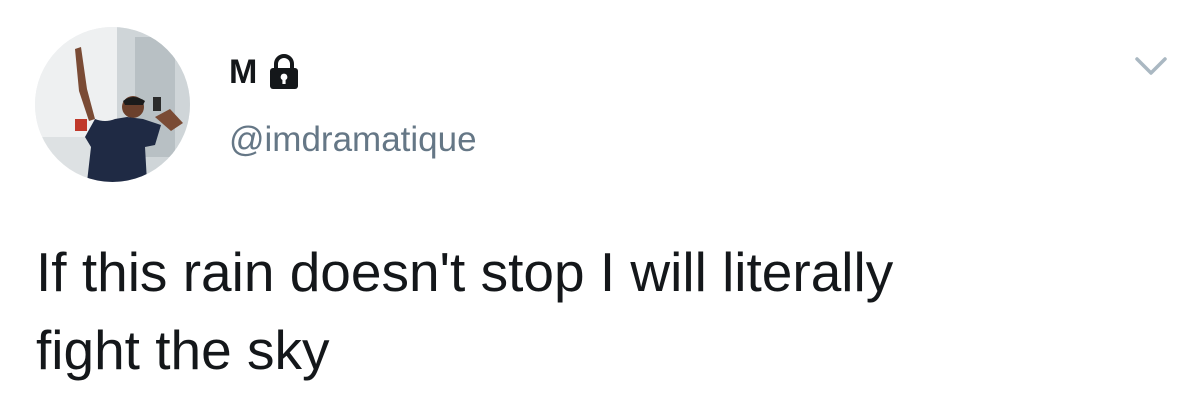 The width and height of the screenshot is (1200, 405). Describe the element at coordinates (243, 72) in the screenshot. I see `display-name: M` at that location.